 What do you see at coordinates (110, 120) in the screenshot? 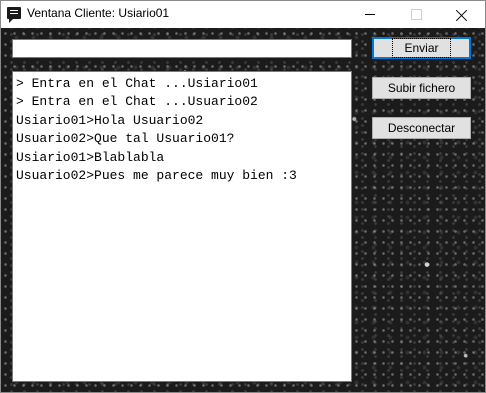
I see `chat-line: Usiario01>Hola Usuario02` at bounding box center [110, 120].